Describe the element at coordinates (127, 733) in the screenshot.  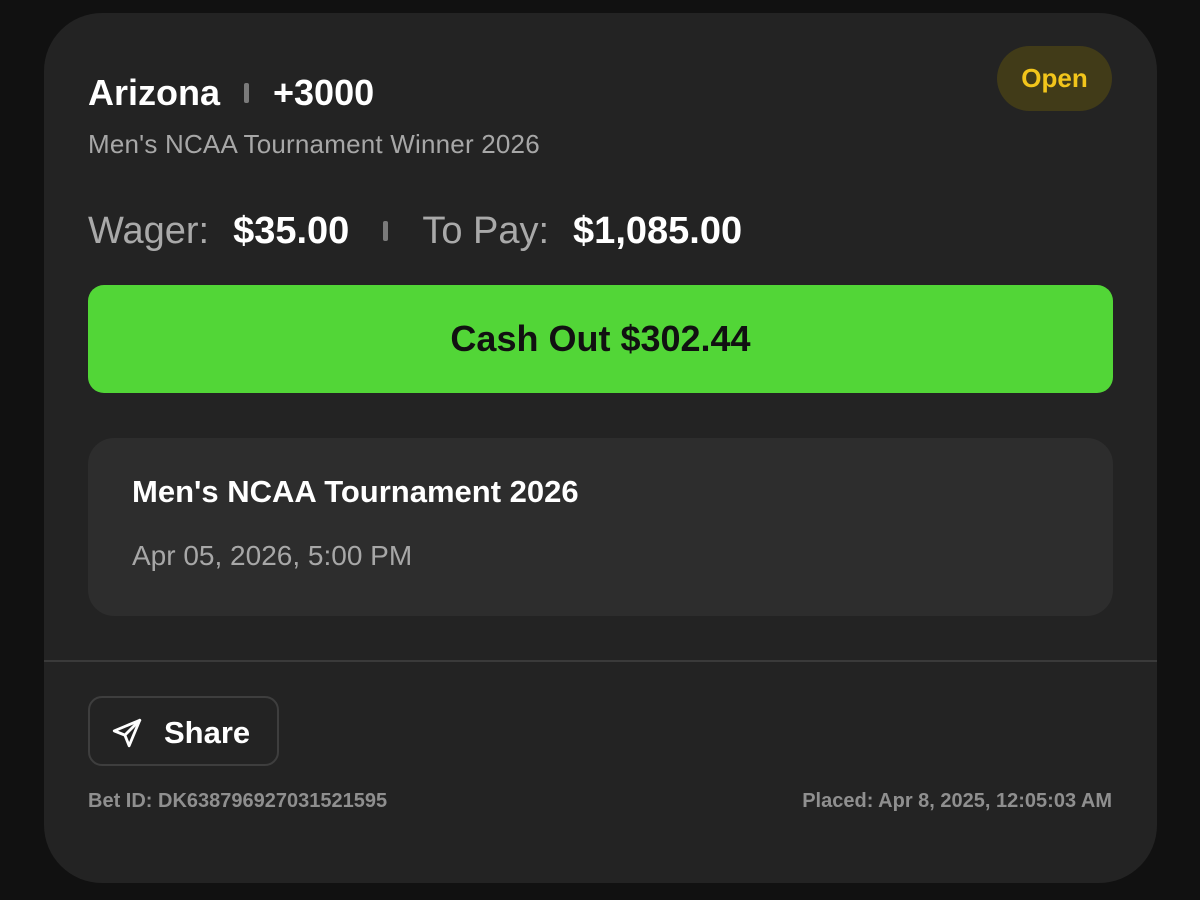
I see `send-icon` at that location.